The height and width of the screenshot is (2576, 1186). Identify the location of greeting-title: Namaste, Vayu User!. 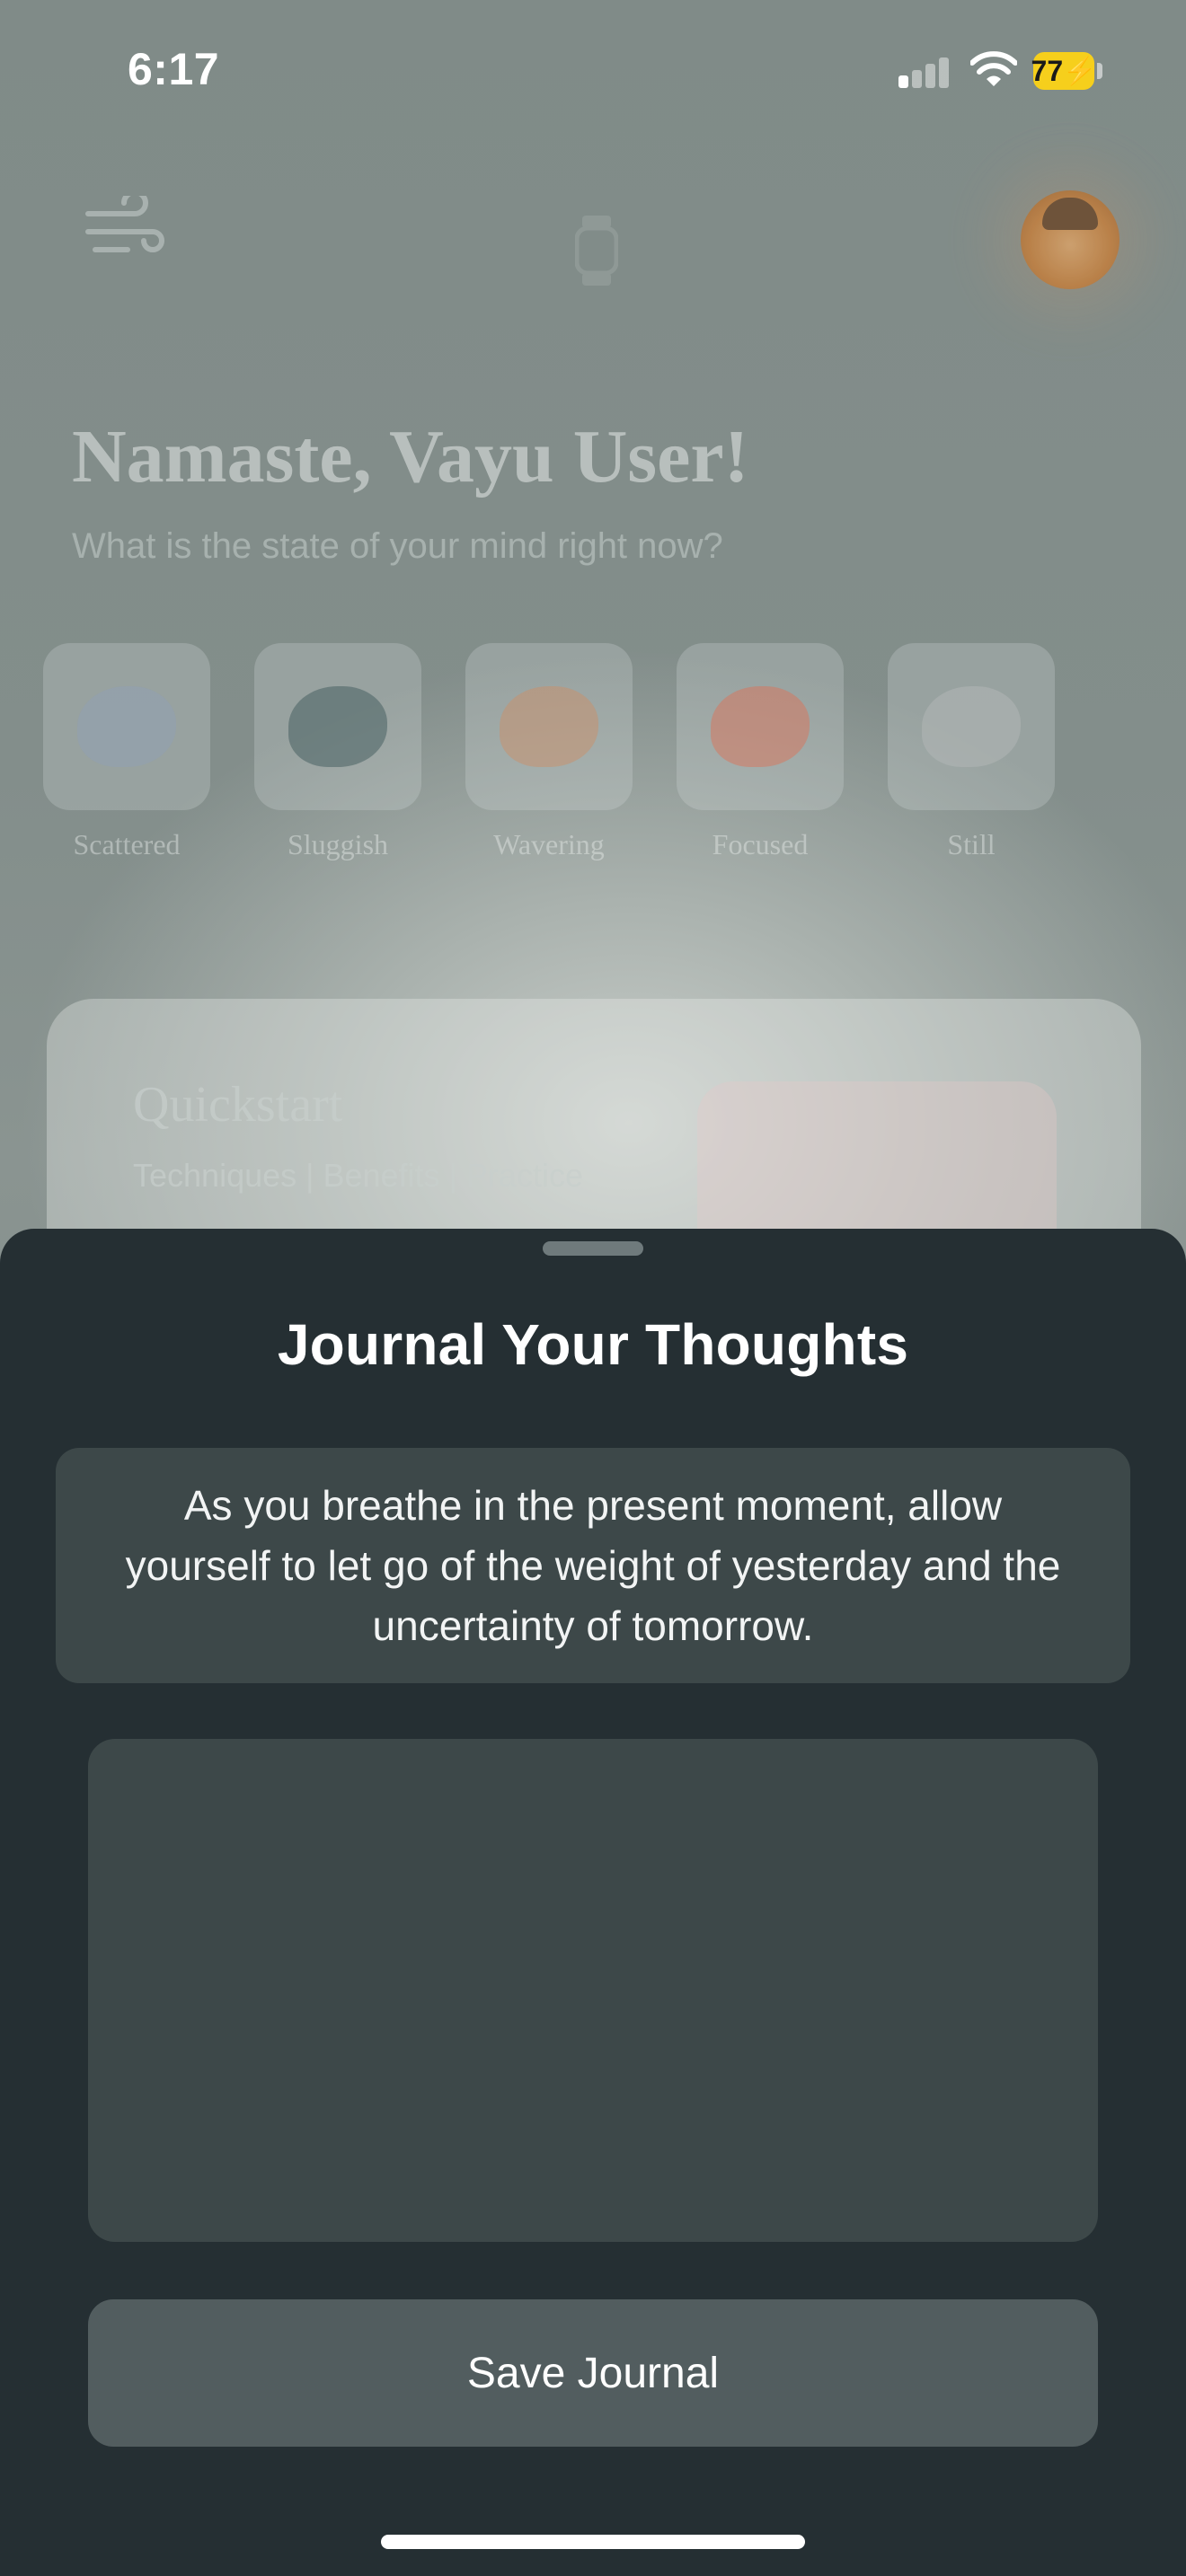
(410, 456).